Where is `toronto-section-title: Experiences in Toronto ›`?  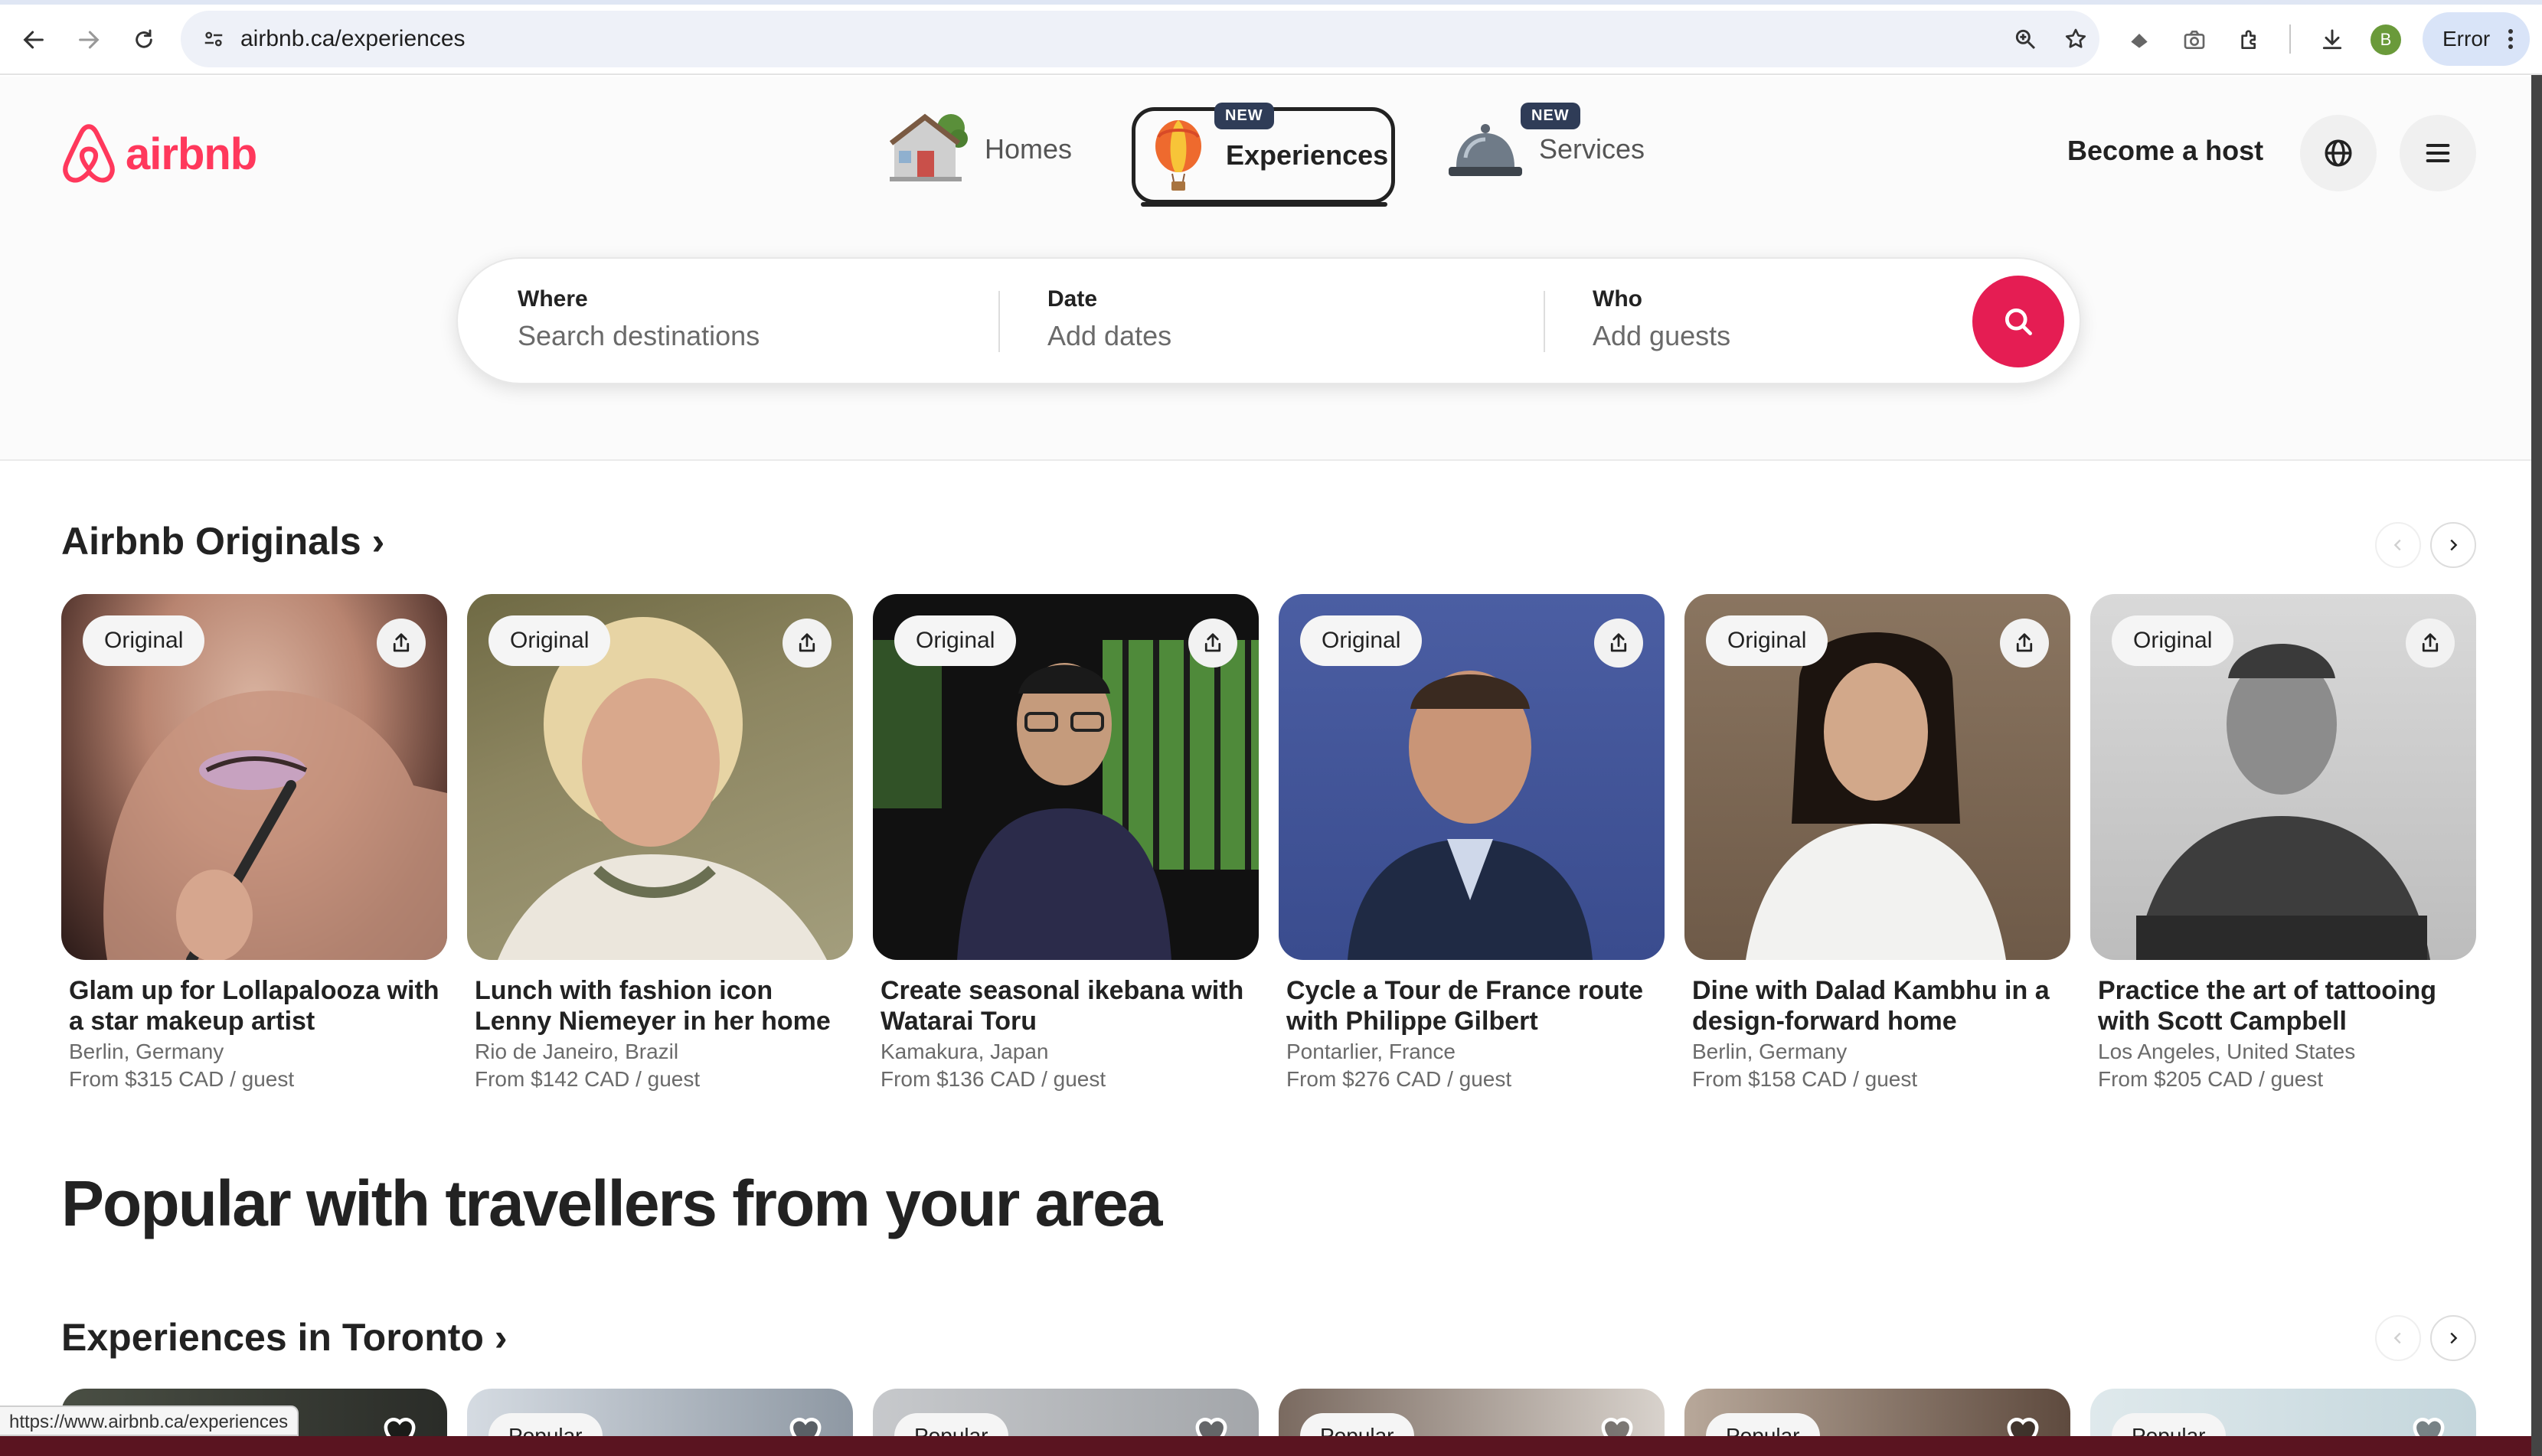 toronto-section-title: Experiences in Toronto › is located at coordinates (285, 1337).